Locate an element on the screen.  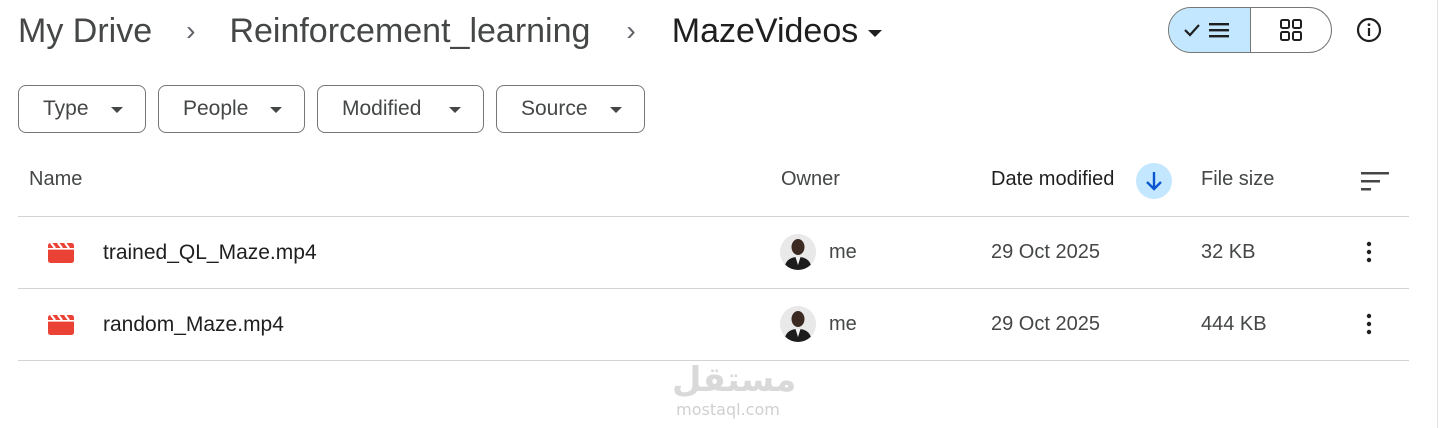
grid-view-button is located at coordinates (1291, 30).